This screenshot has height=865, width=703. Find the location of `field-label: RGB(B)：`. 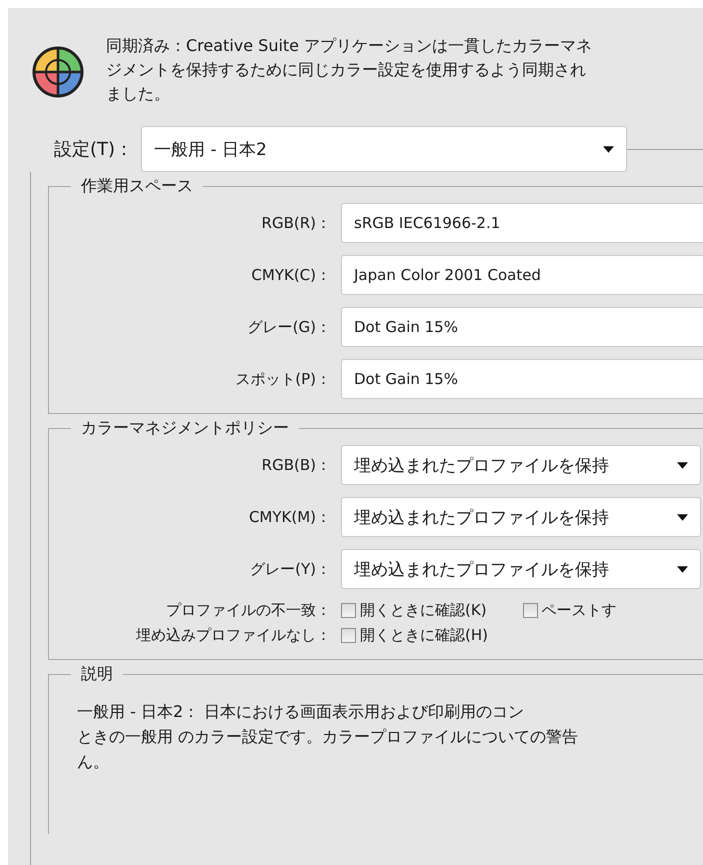

field-label: RGB(B)： is located at coordinates (295, 465).